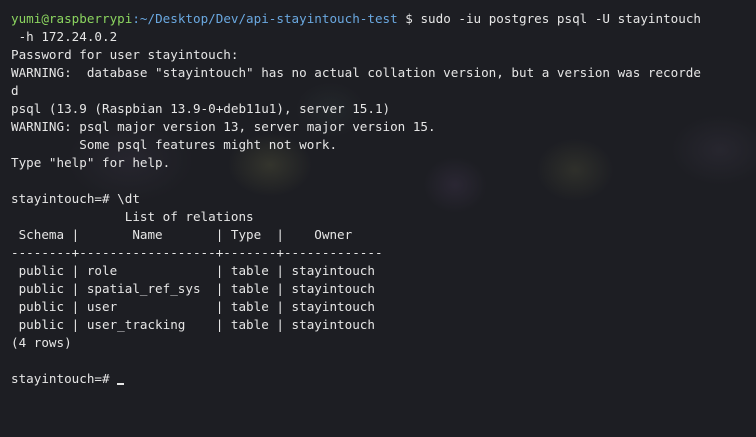  I want to click on table-row: public | role | table | stayintouch, so click(193, 270).